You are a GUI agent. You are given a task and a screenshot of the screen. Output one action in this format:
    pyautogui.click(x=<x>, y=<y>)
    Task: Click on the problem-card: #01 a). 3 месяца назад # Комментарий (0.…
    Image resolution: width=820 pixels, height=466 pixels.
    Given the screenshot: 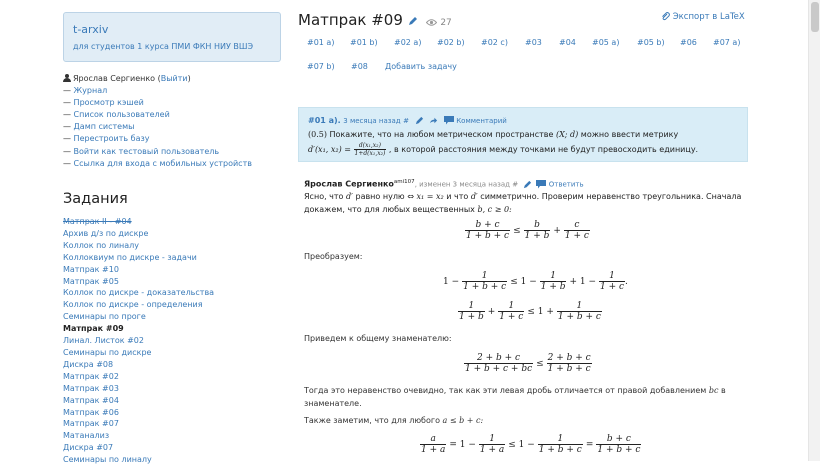 What is the action you would take?
    pyautogui.click(x=523, y=134)
    